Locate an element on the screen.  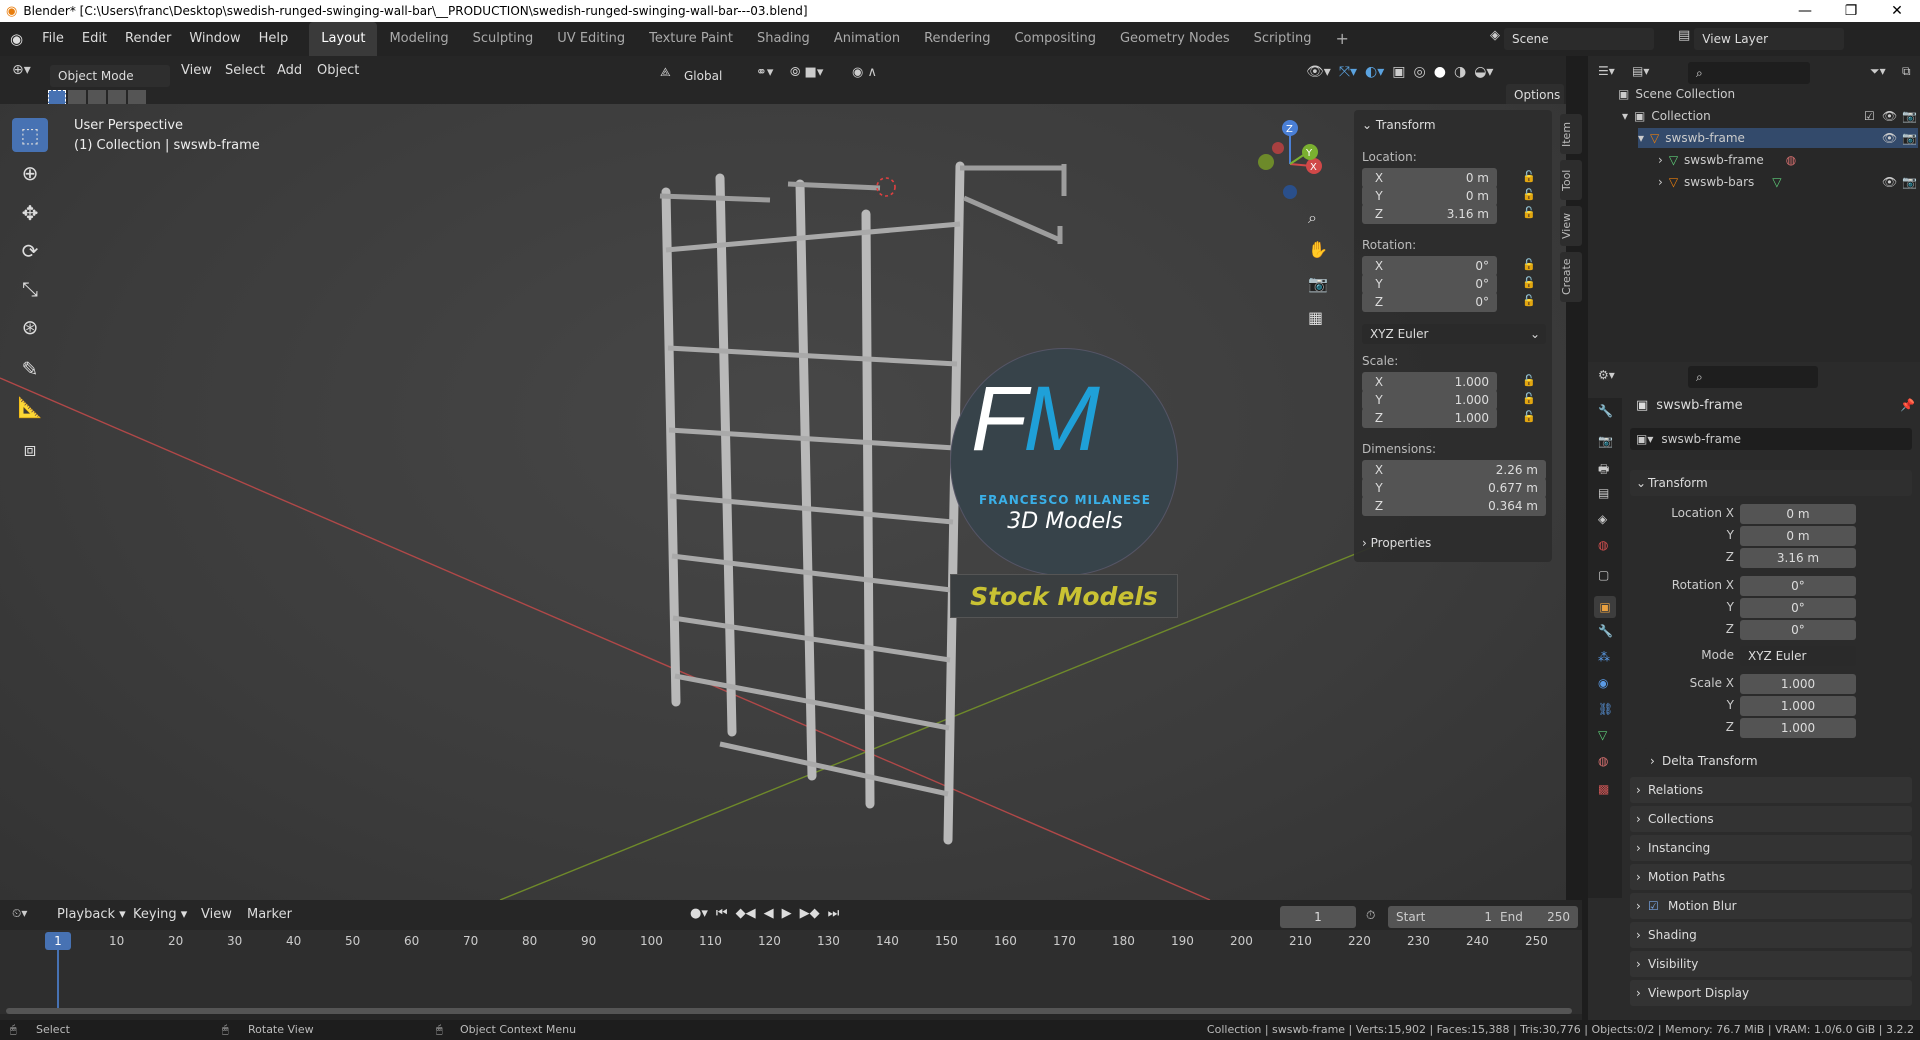
properties-data-name-field: ▣▾ swswb-frame is located at coordinates (1771, 439).